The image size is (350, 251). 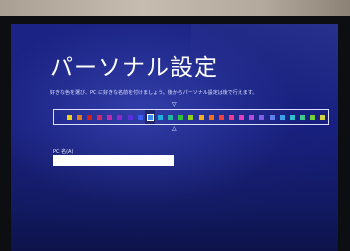 I want to click on pc-name-label: PC 名(A), so click(x=63, y=152).